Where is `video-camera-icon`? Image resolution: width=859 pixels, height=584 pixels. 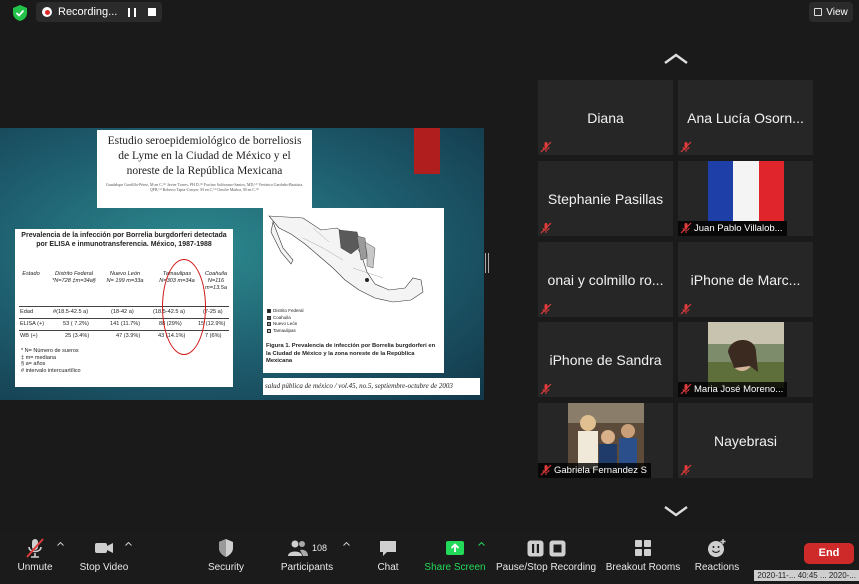 video-camera-icon is located at coordinates (104, 548).